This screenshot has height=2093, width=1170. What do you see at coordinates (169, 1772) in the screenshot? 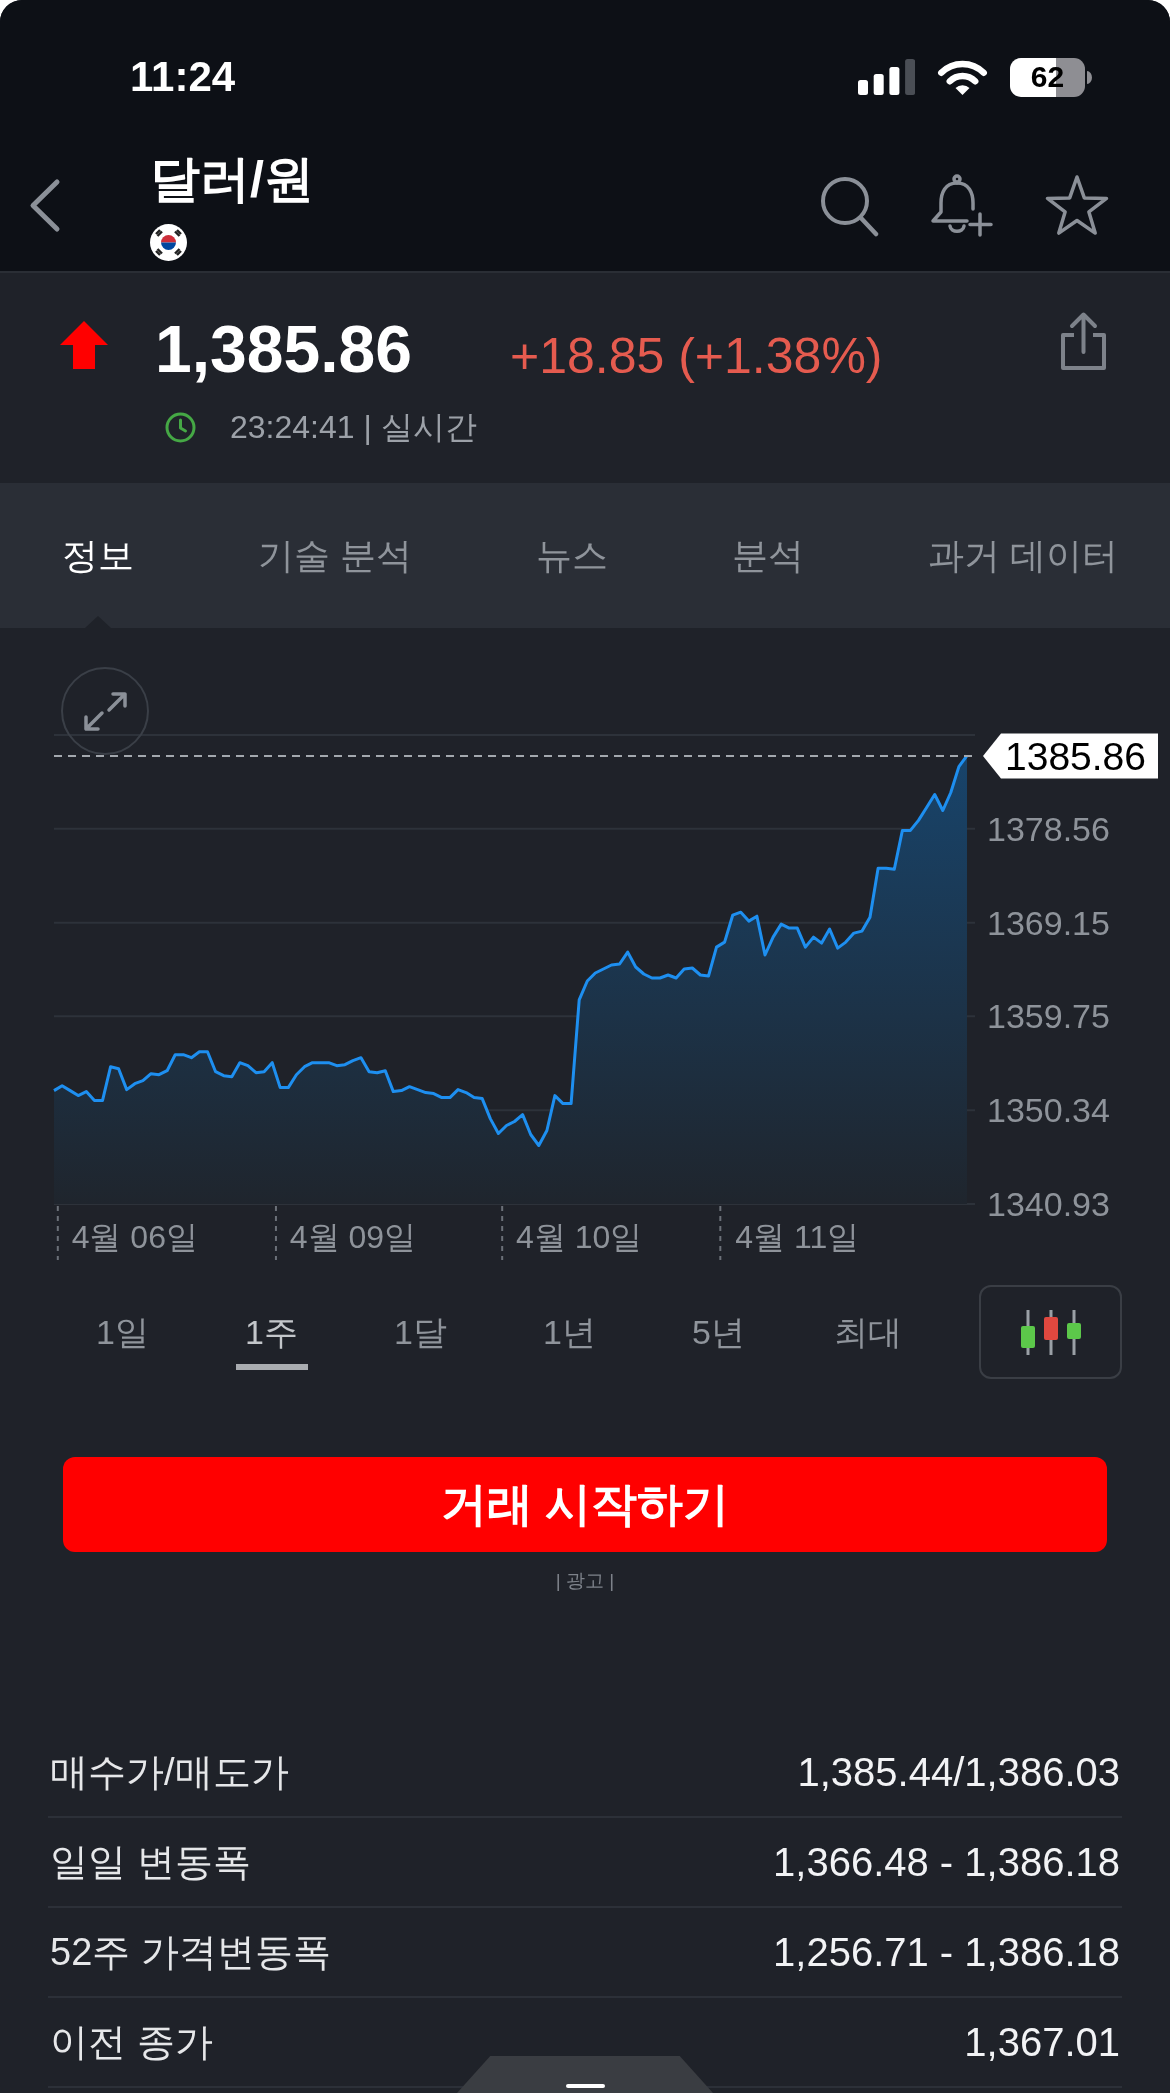
I see `stat-label: 매수가/매도가` at bounding box center [169, 1772].